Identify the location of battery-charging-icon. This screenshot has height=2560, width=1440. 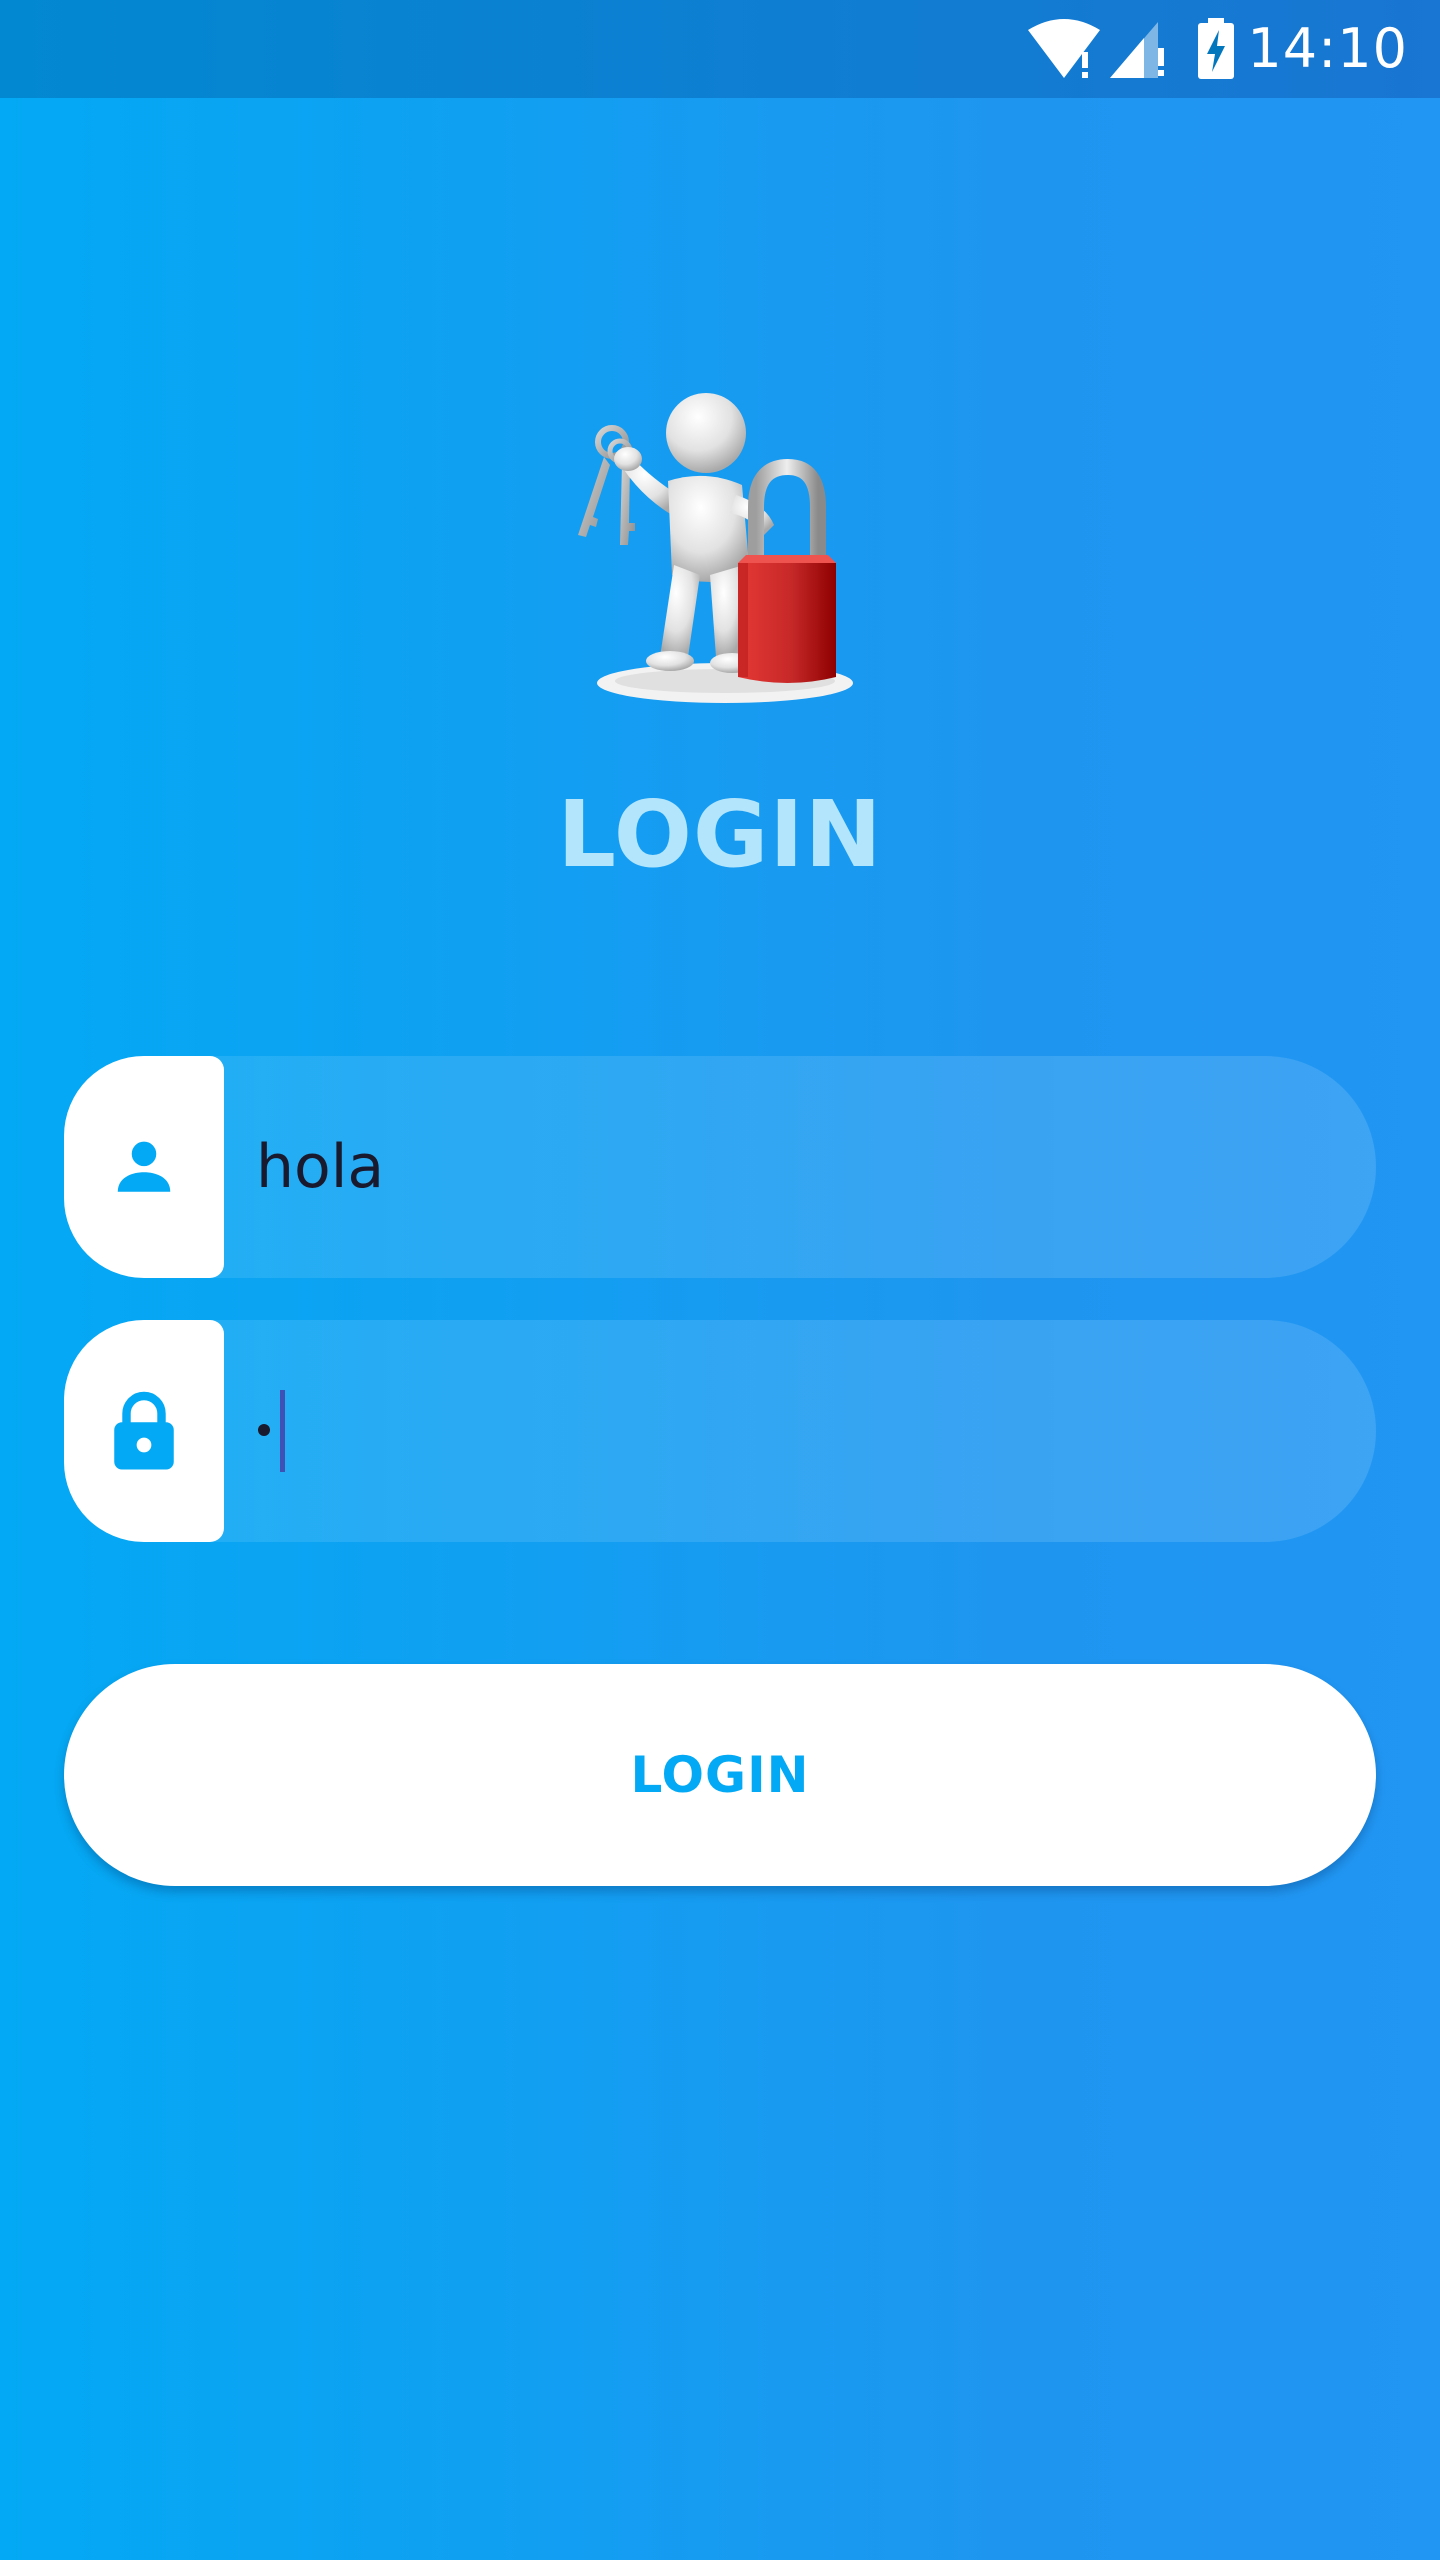
(1216, 48).